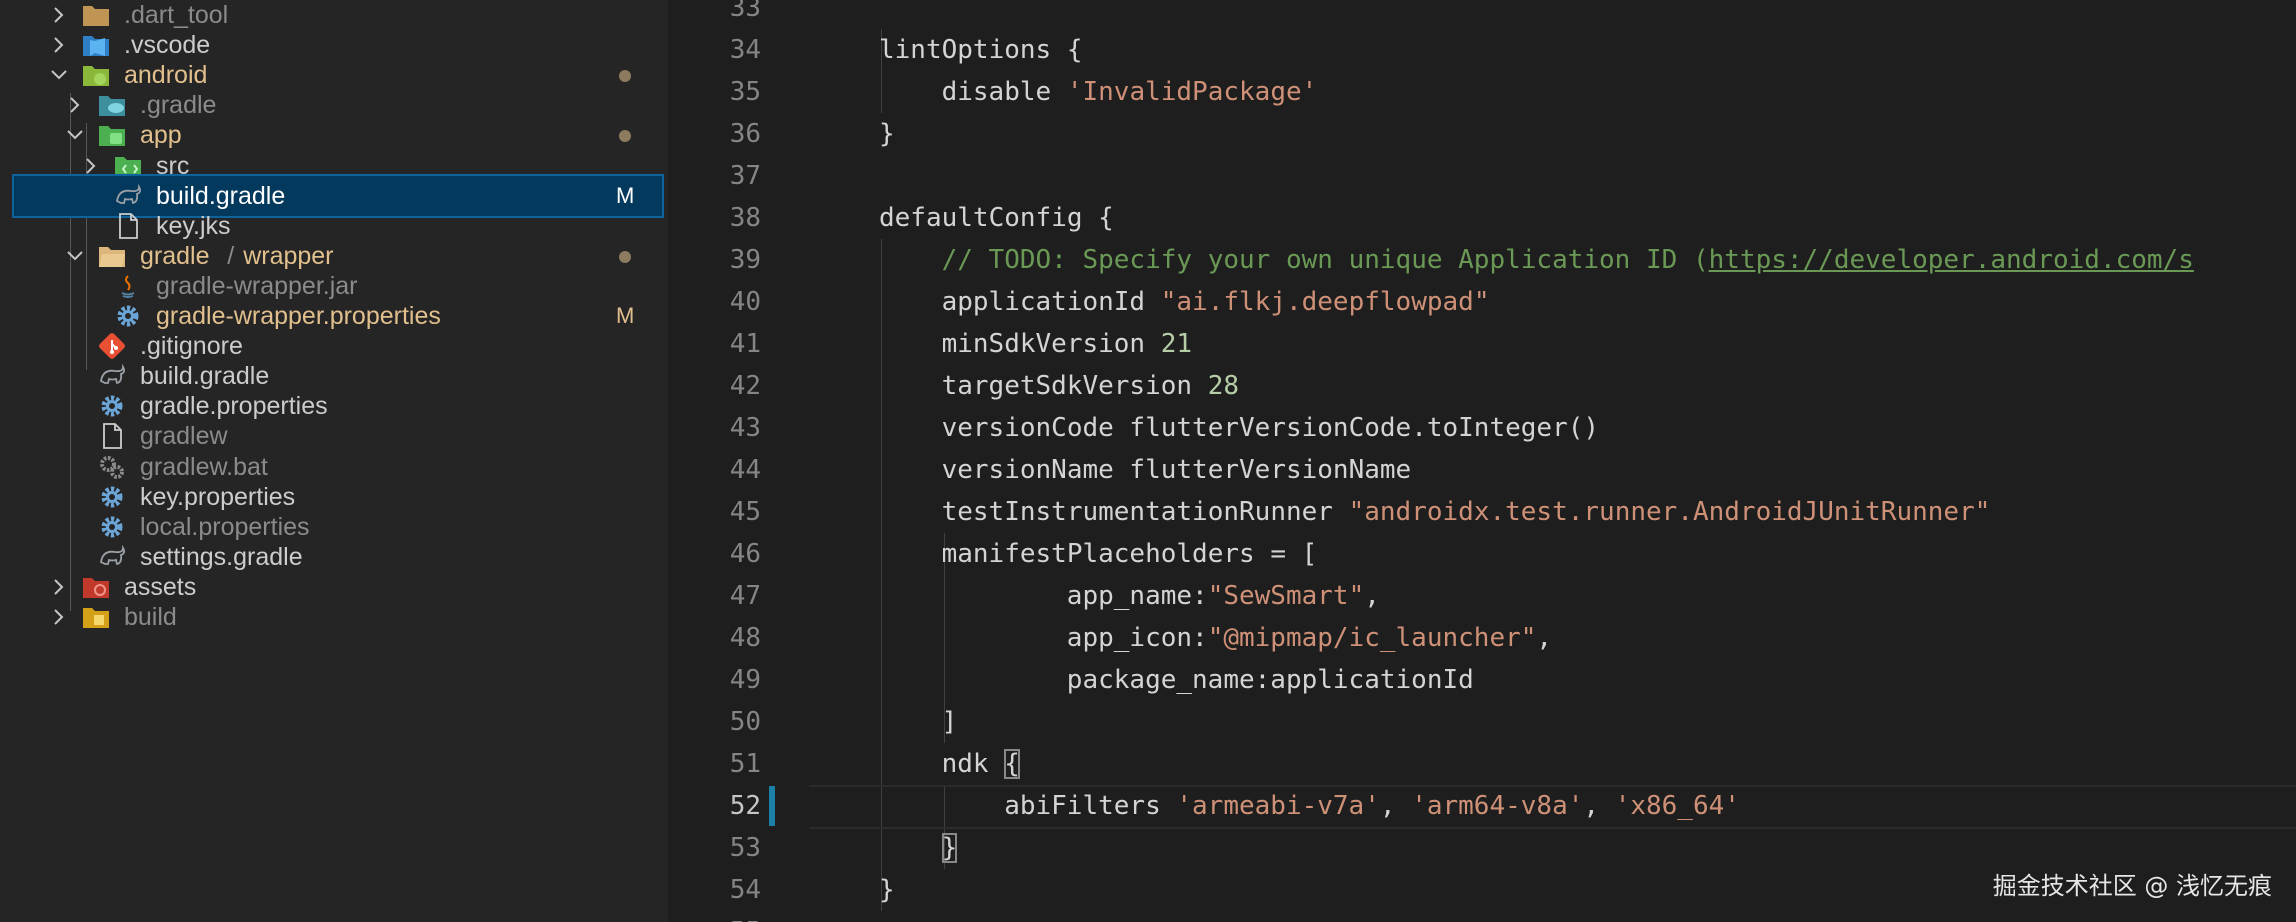 The height and width of the screenshot is (922, 2296). What do you see at coordinates (96, 617) in the screenshot?
I see `build-folder-icon` at bounding box center [96, 617].